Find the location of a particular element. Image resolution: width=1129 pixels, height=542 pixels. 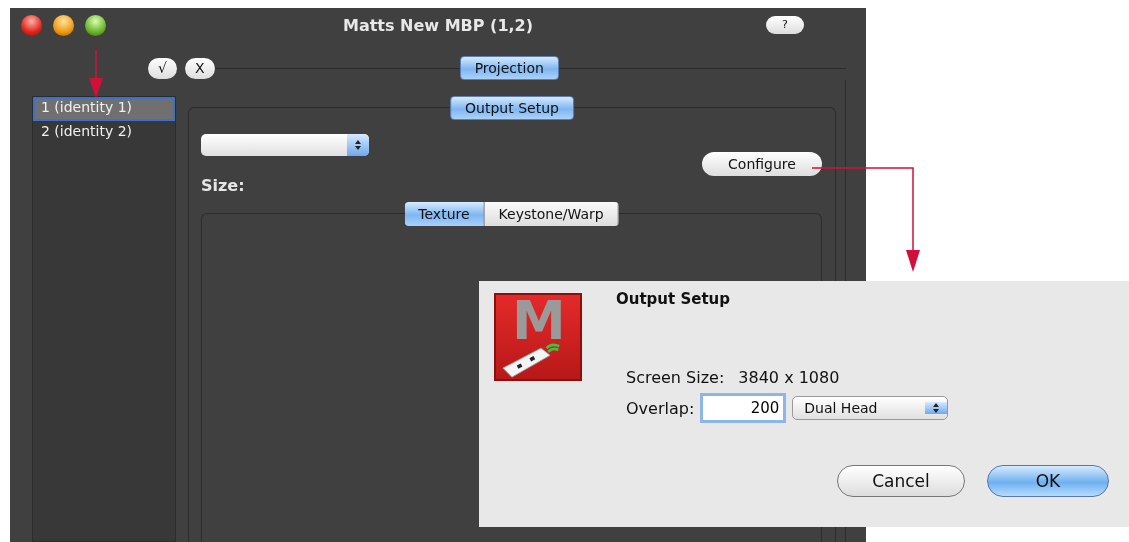

segment-tab: Keystone/Warp is located at coordinates (551, 214).